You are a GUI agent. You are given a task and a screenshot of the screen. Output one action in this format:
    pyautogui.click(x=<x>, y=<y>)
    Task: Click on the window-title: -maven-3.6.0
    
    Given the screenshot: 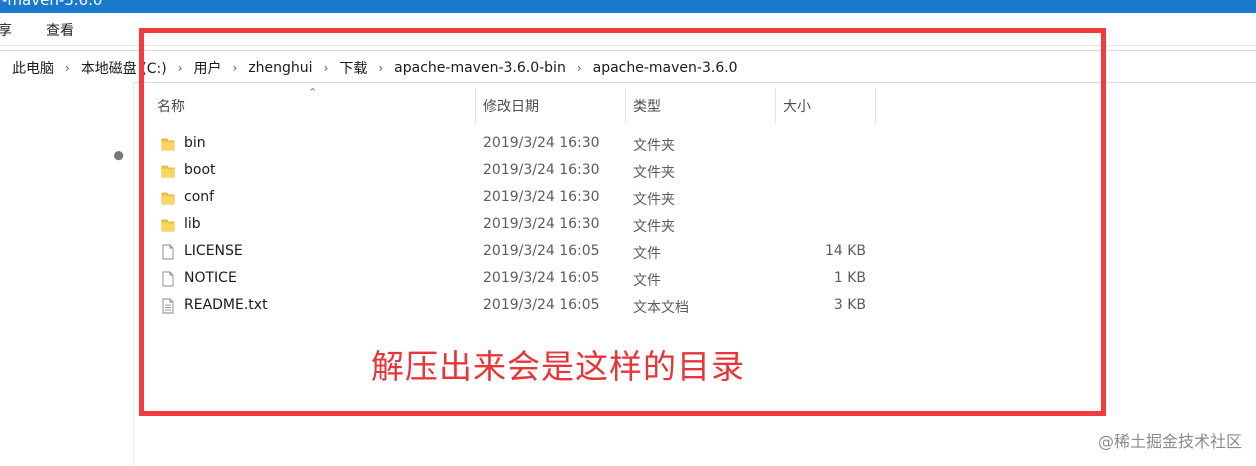 What is the action you would take?
    pyautogui.click(x=52, y=4)
    